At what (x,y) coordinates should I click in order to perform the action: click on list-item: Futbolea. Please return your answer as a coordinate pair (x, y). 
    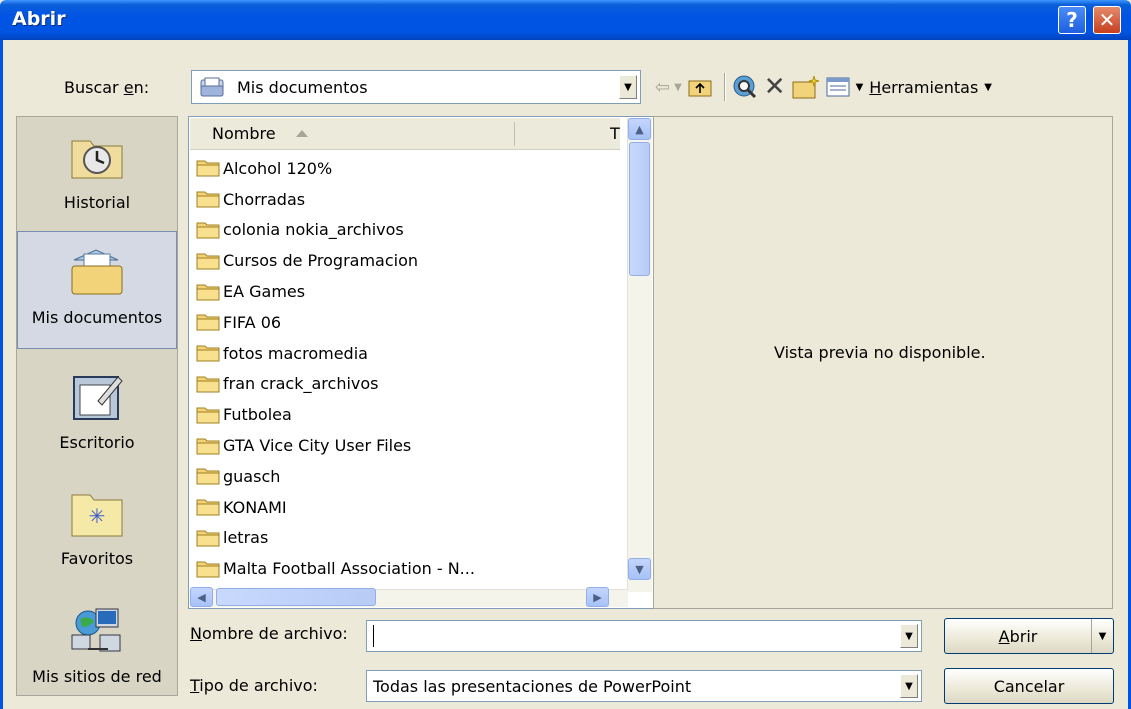
    Looking at the image, I should click on (335, 414).